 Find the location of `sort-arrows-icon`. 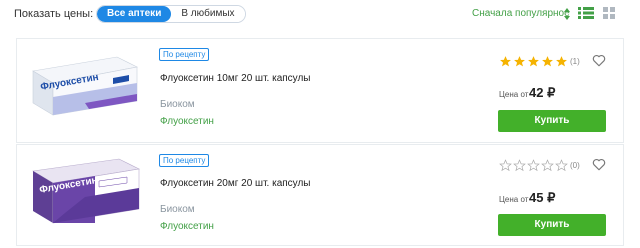

sort-arrows-icon is located at coordinates (567, 14).